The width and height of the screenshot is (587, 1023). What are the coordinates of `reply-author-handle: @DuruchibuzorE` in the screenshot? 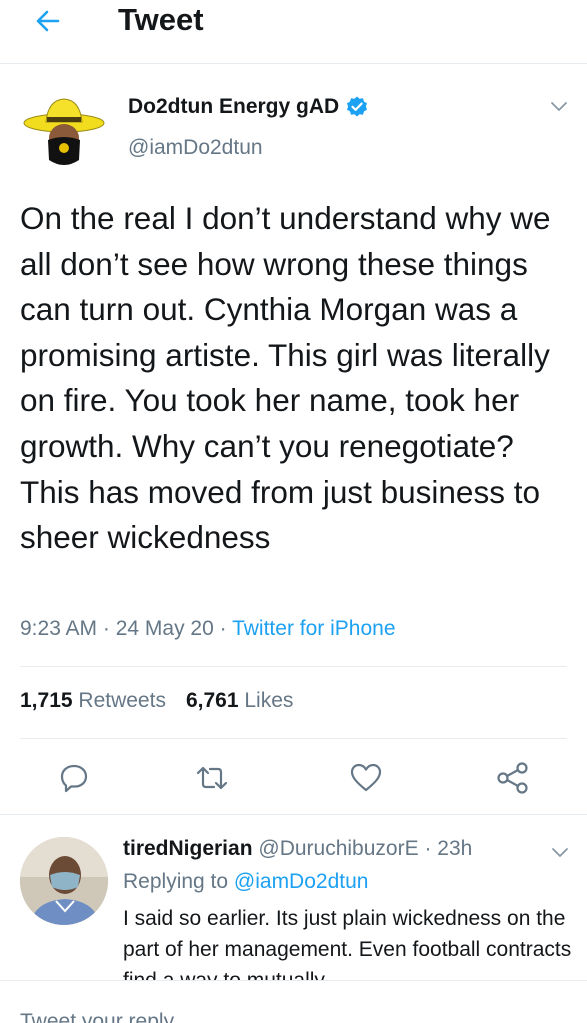 It's located at (338, 848).